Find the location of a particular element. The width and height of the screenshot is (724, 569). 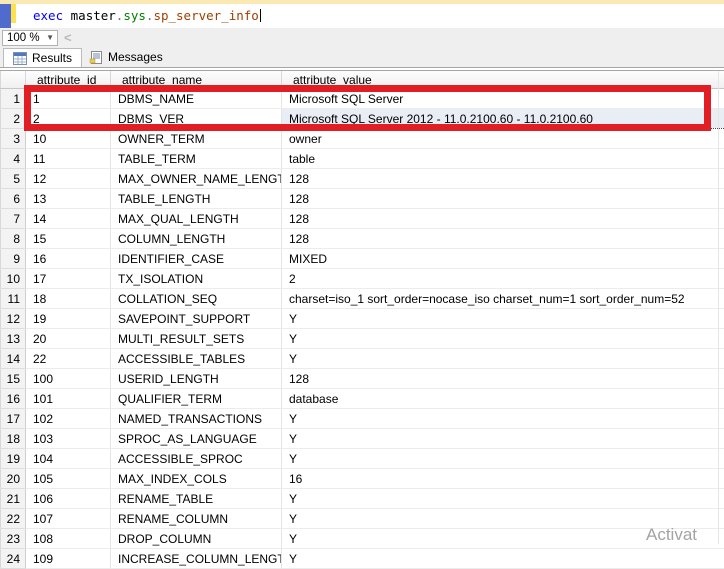

cell-attribute_name: OWNER_TERM is located at coordinates (196, 139).